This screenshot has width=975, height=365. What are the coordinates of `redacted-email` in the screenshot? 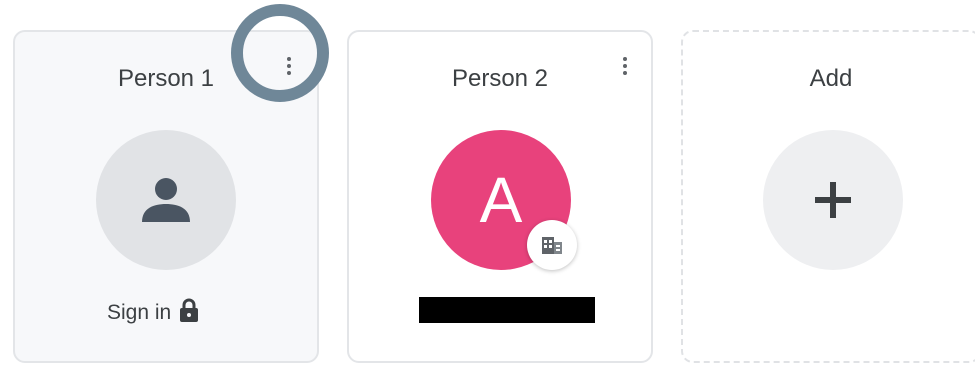 It's located at (507, 310).